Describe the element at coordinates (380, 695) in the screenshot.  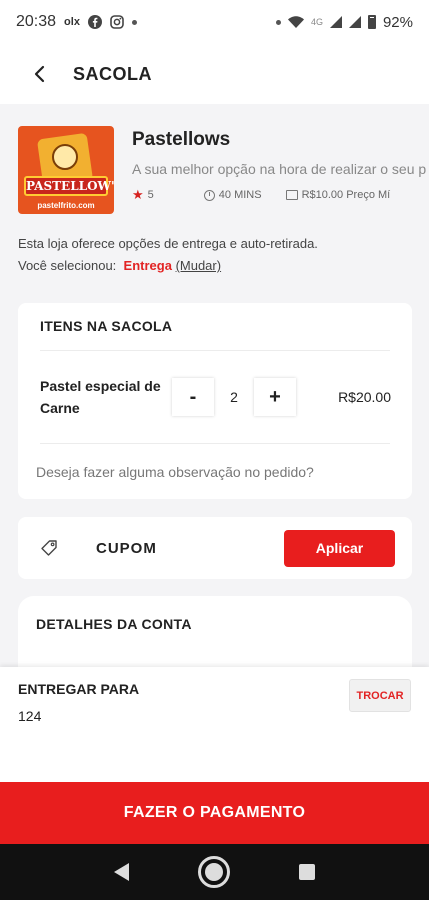
I see `change-address-button: TROCAR` at that location.